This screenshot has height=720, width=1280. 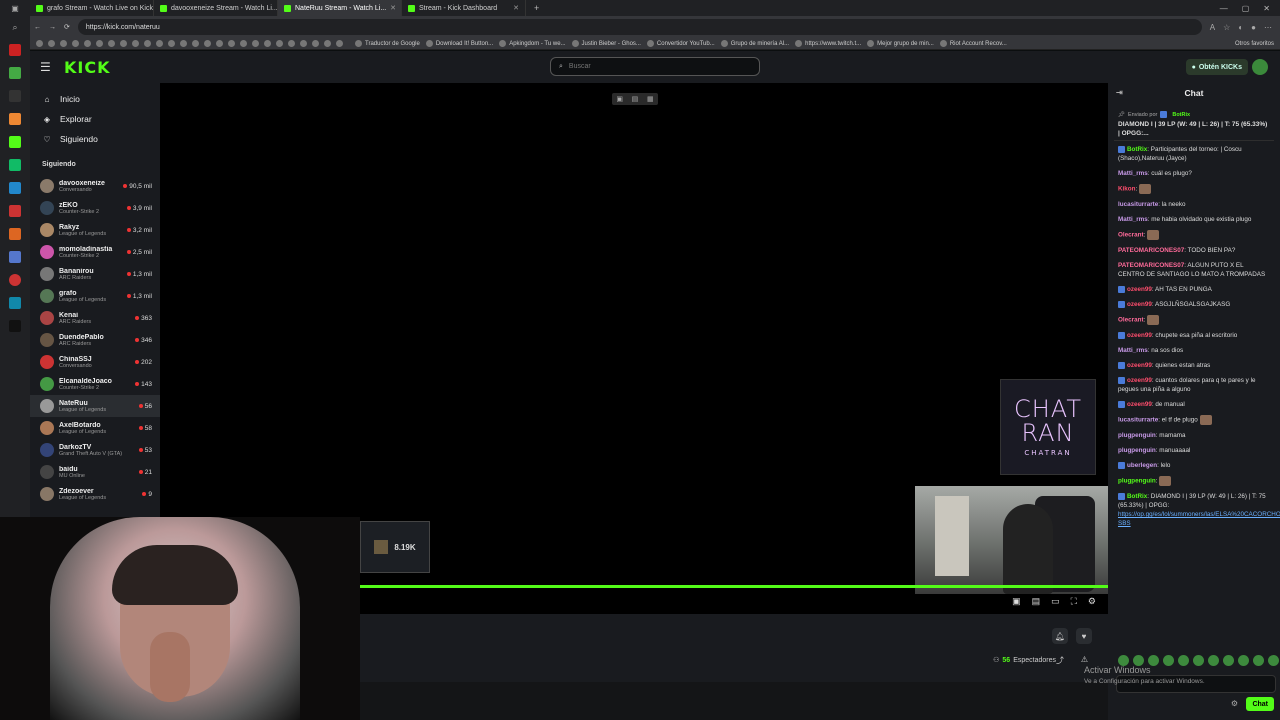 I want to click on user-avatar, so click(x=1260, y=67).